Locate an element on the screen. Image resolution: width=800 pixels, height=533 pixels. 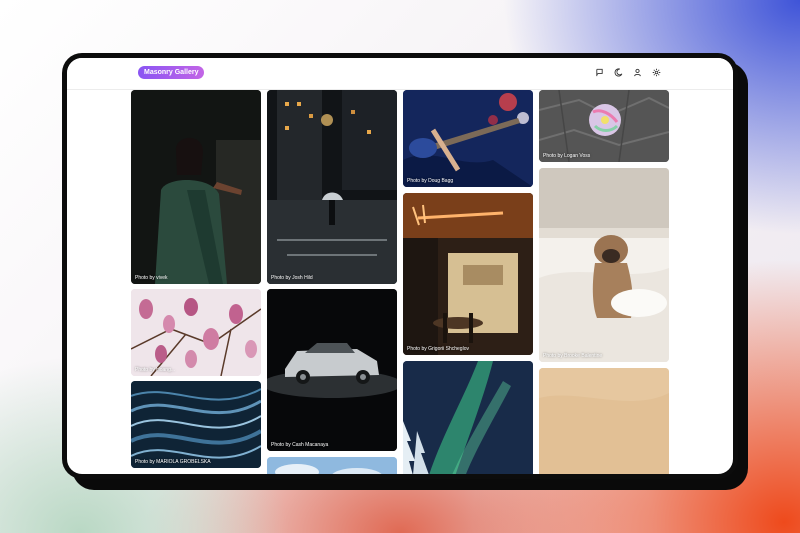
photo-vintage-car is located at coordinates (332, 370).